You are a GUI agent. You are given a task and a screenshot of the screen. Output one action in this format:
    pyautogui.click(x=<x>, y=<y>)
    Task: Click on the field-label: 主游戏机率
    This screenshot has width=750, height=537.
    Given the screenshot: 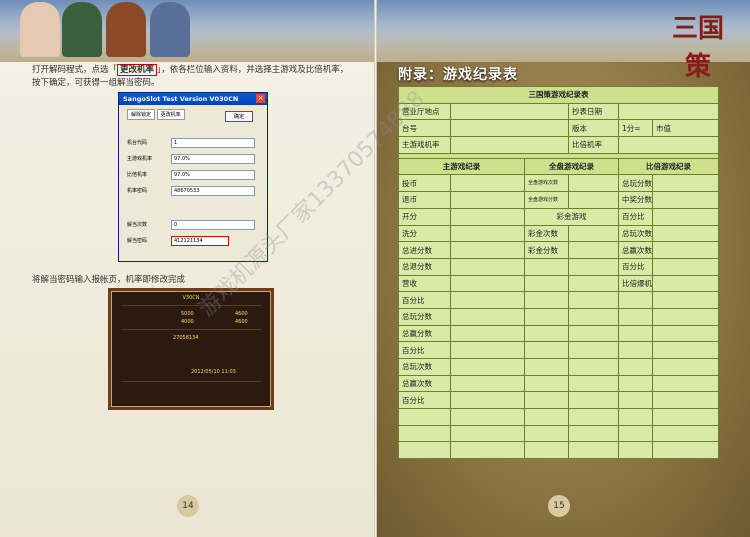 What is the action you would take?
    pyautogui.click(x=140, y=159)
    